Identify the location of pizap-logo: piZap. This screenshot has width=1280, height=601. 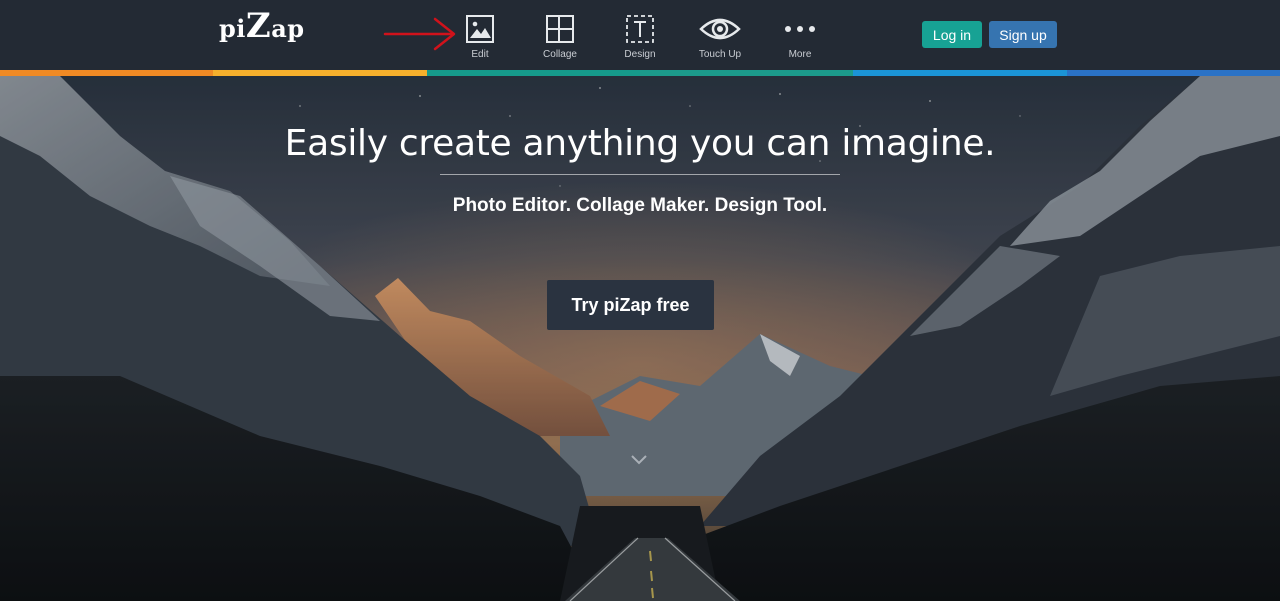
(262, 26).